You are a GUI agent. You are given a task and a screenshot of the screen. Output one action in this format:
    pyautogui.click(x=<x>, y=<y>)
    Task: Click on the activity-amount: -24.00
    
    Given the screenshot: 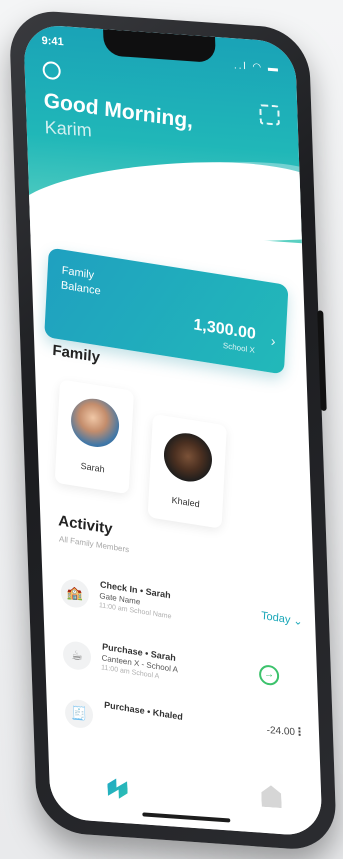 What is the action you would take?
    pyautogui.click(x=281, y=731)
    